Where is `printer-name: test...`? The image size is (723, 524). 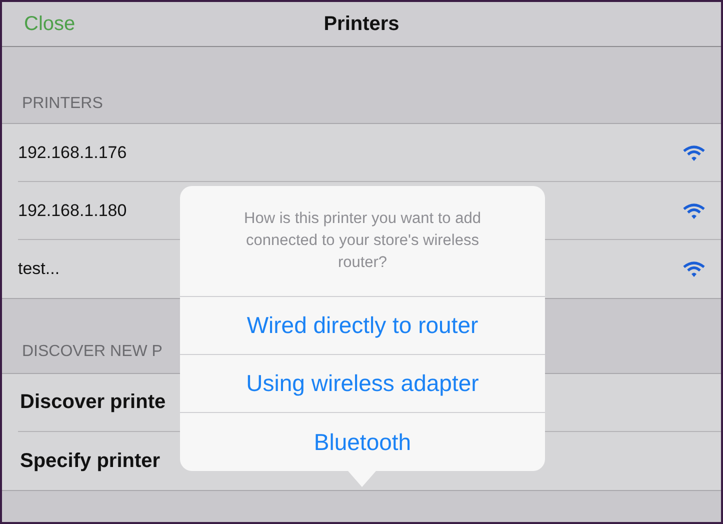 printer-name: test... is located at coordinates (39, 269).